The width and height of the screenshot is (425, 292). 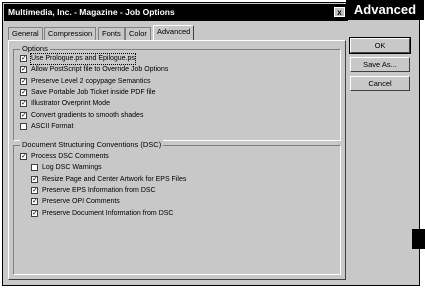 What do you see at coordinates (70, 104) in the screenshot?
I see `checkbox-label: Illustrator Overprint Mode` at bounding box center [70, 104].